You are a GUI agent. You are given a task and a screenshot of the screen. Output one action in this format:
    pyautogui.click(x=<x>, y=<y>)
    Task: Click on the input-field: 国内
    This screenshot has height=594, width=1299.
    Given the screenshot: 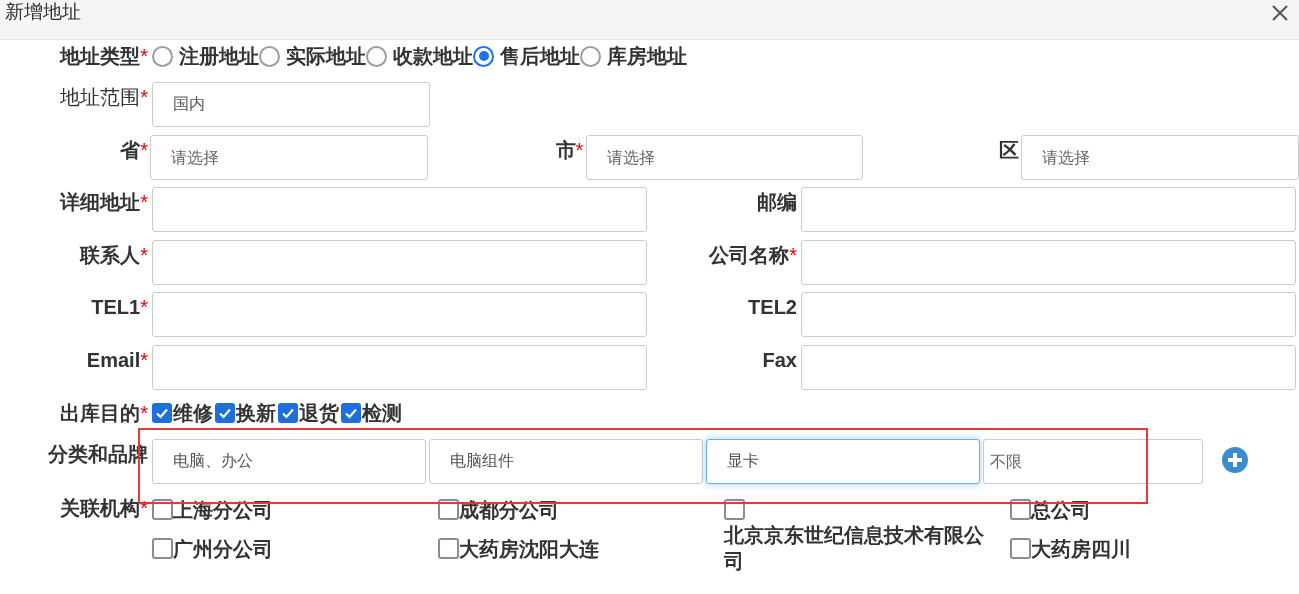 What is the action you would take?
    pyautogui.click(x=291, y=104)
    